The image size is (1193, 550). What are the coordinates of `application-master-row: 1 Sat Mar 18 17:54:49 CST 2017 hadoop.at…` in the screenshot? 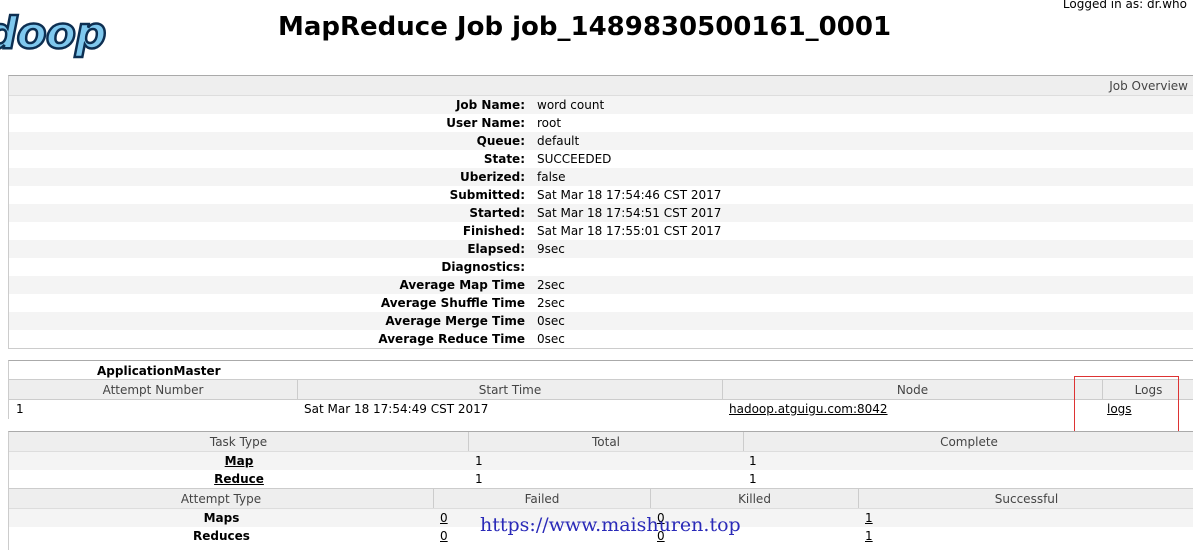 It's located at (601, 409).